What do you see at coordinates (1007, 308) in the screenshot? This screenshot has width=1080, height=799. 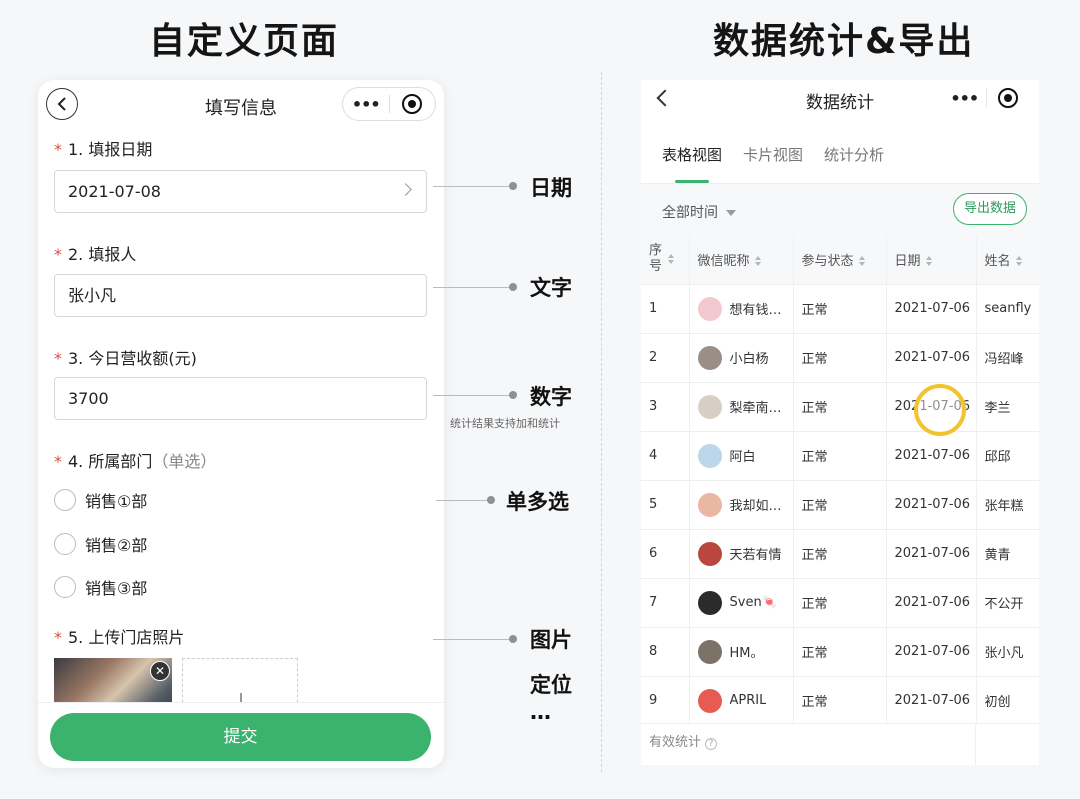 I see `row-name: seanfly` at bounding box center [1007, 308].